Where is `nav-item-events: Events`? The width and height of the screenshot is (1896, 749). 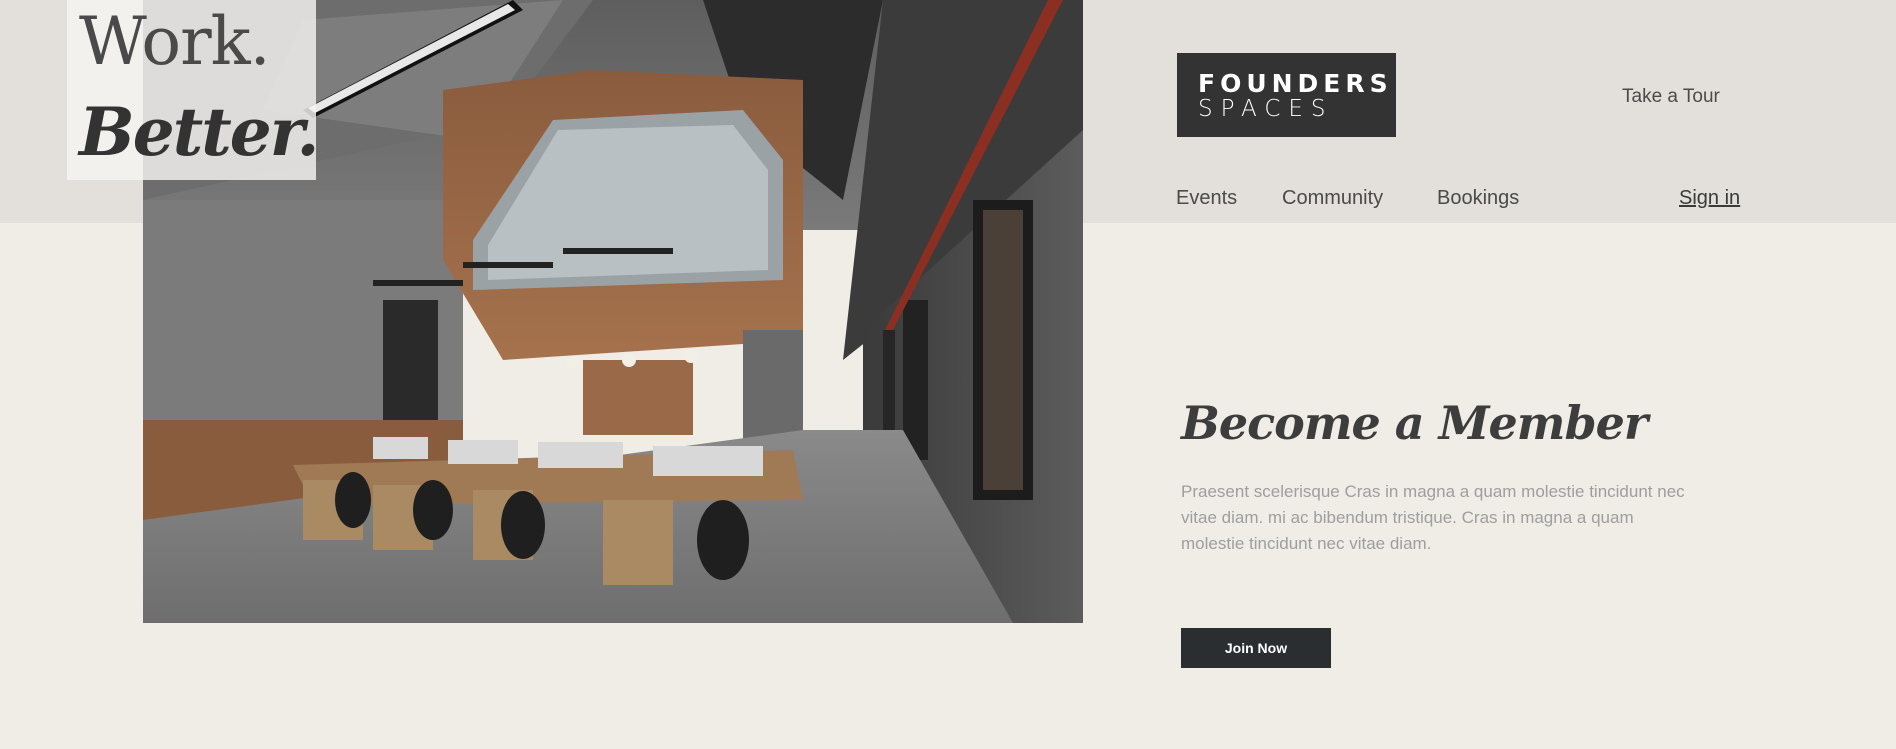 nav-item-events: Events is located at coordinates (1206, 198).